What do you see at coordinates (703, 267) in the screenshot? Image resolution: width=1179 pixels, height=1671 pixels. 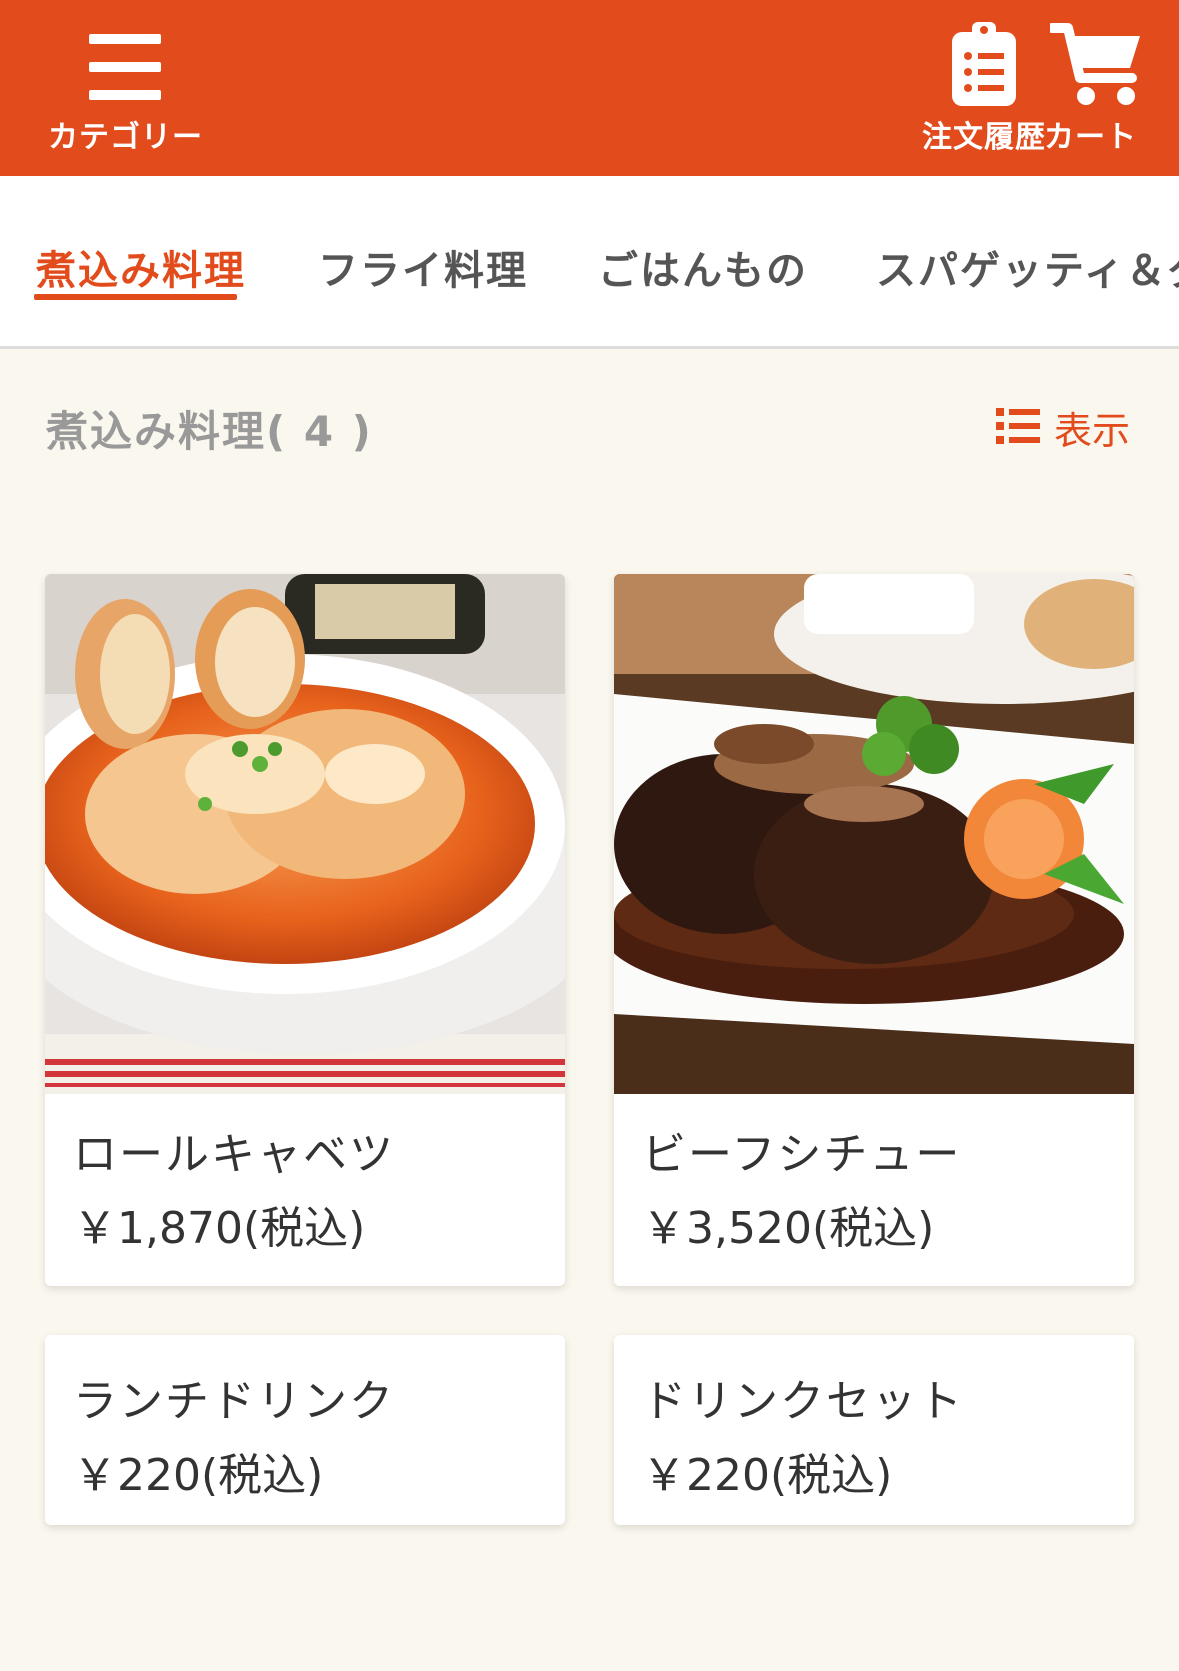 I see `tab-rice: ごはんもの` at bounding box center [703, 267].